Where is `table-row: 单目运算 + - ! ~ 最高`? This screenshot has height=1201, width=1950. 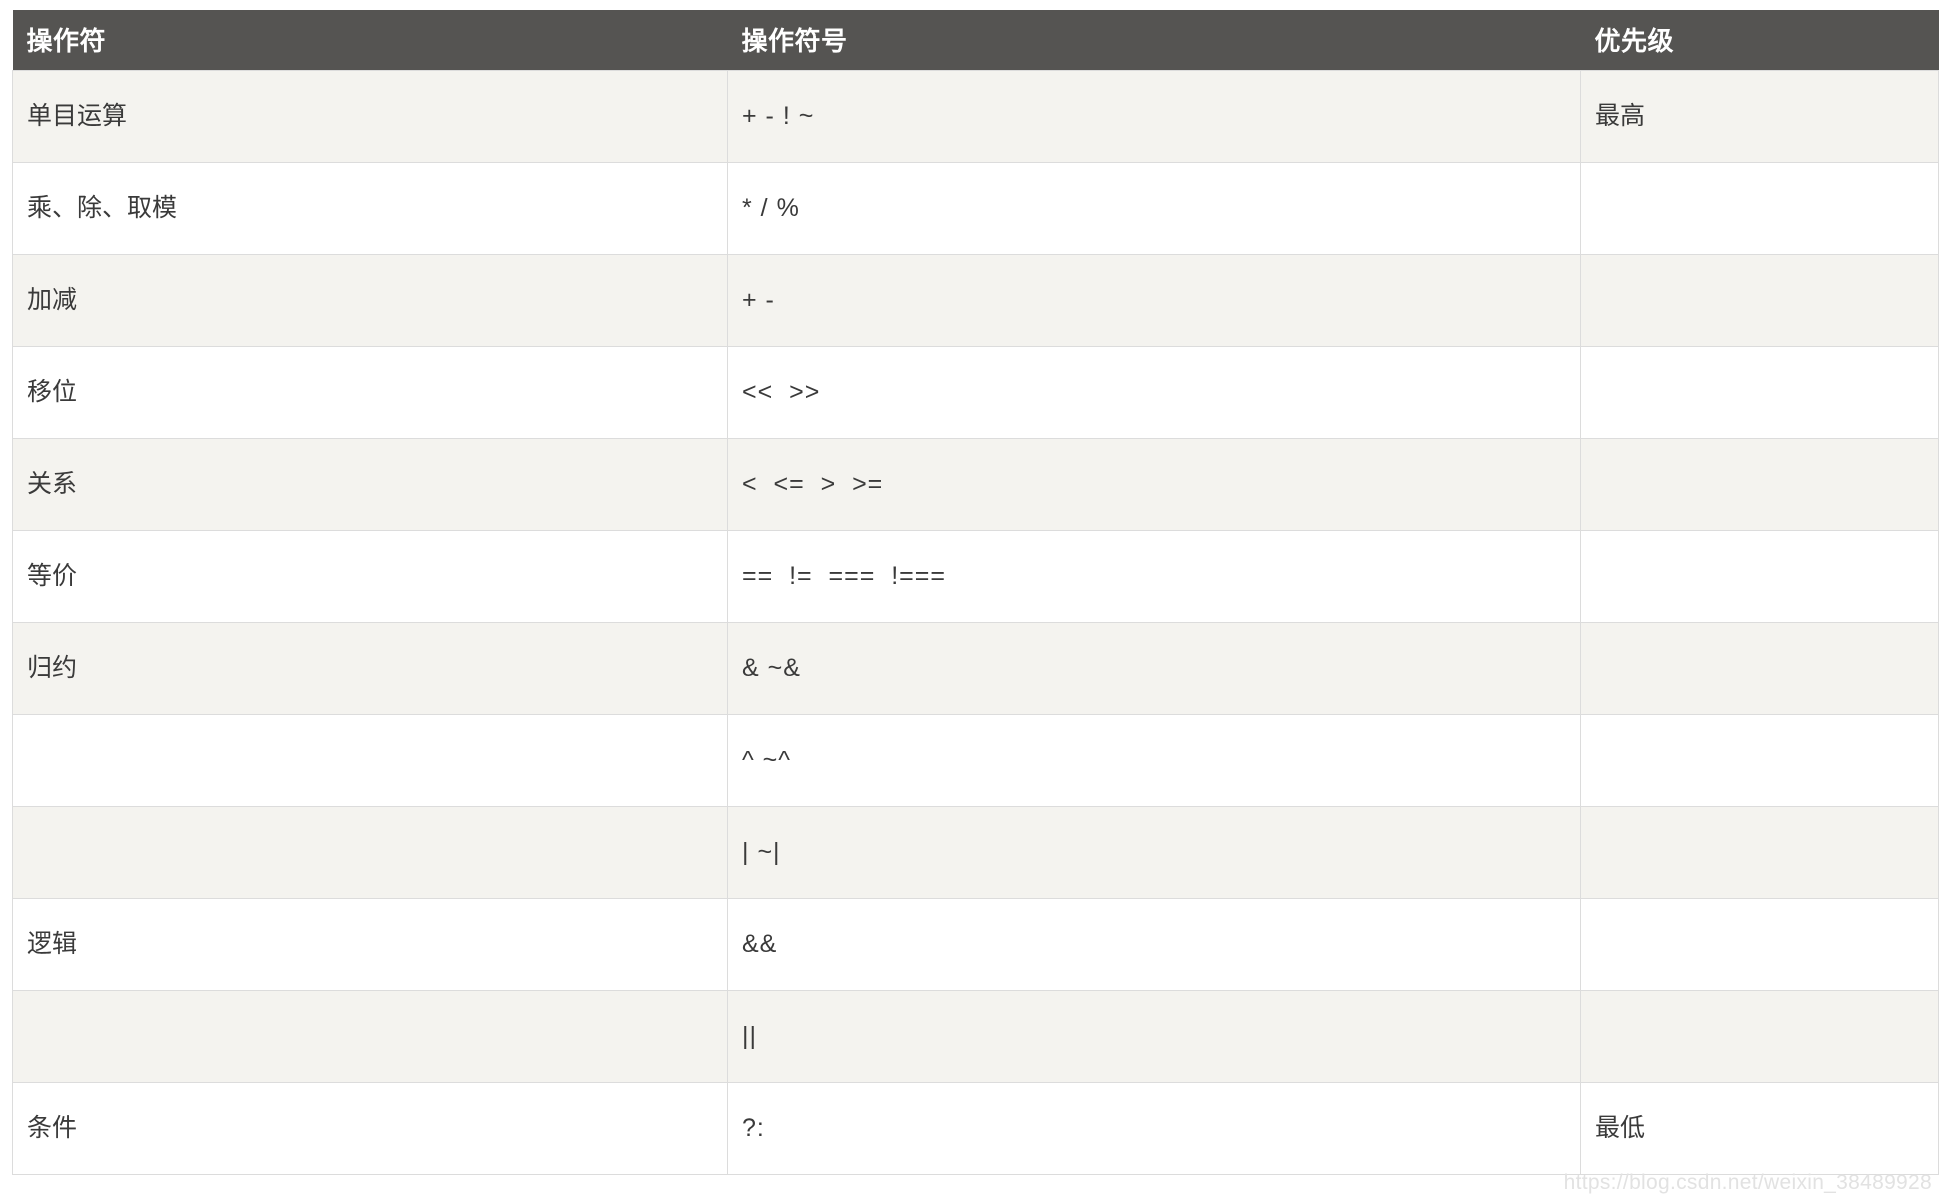
table-row: 单目运算 + - ! ~ 最高 is located at coordinates (975, 116).